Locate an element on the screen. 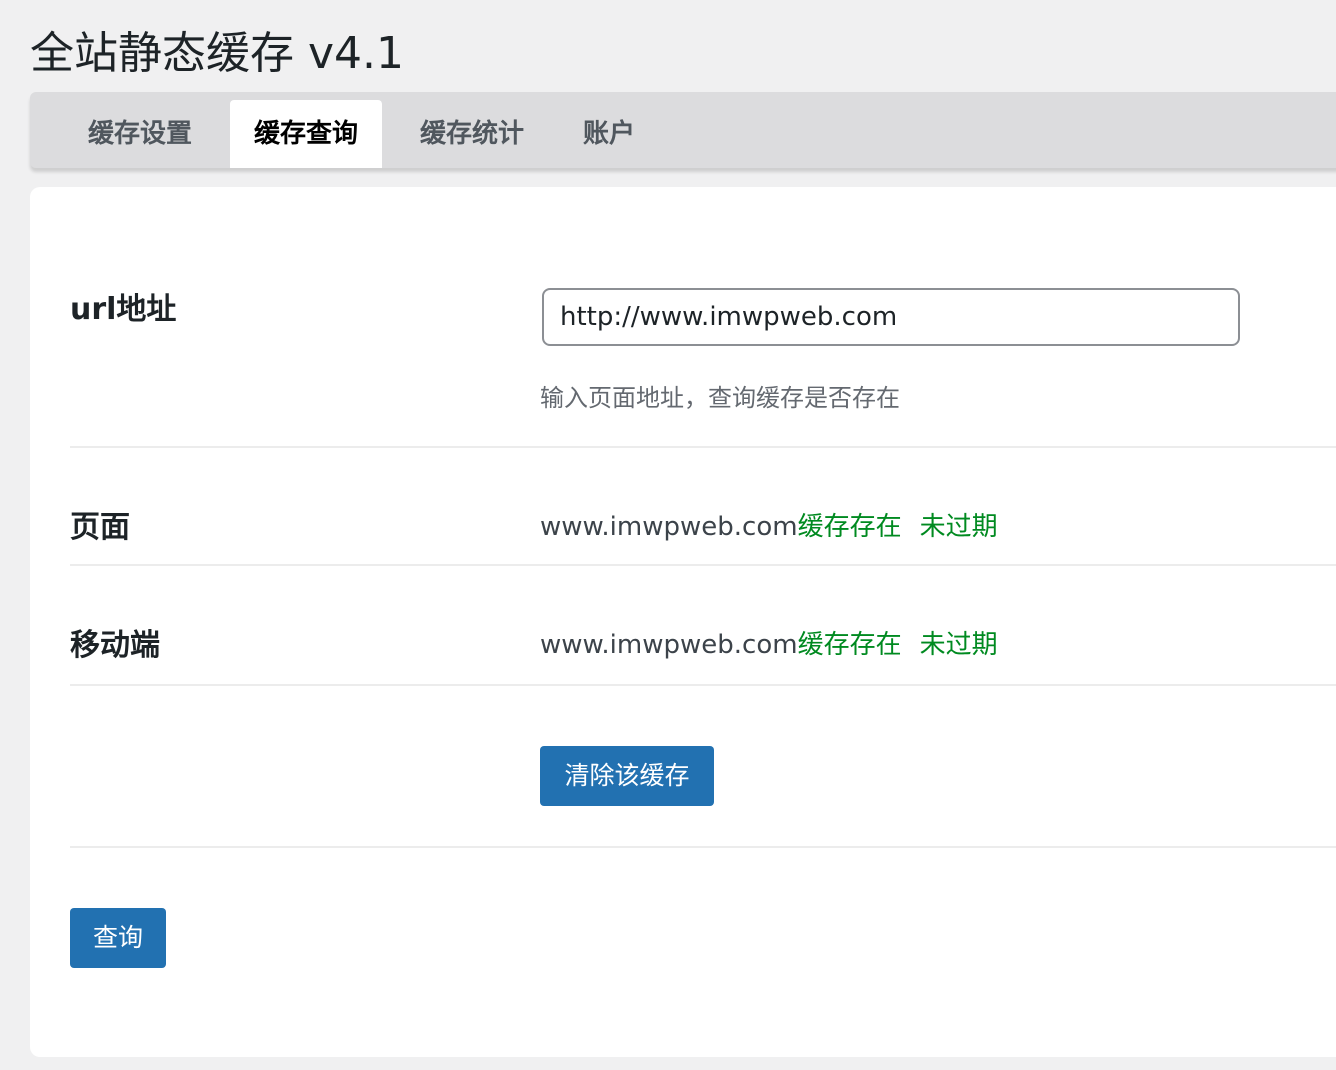  result-label-mobile: 移动端 is located at coordinates (115, 645).